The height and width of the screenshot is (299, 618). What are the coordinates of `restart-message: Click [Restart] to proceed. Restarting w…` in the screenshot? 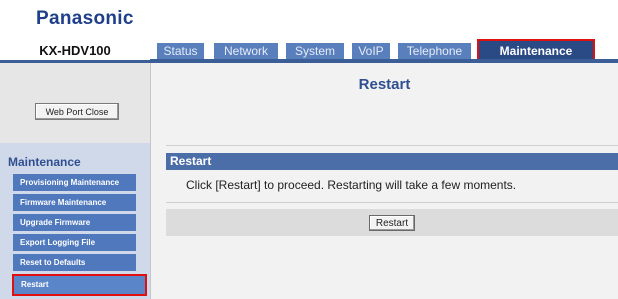 It's located at (351, 185).